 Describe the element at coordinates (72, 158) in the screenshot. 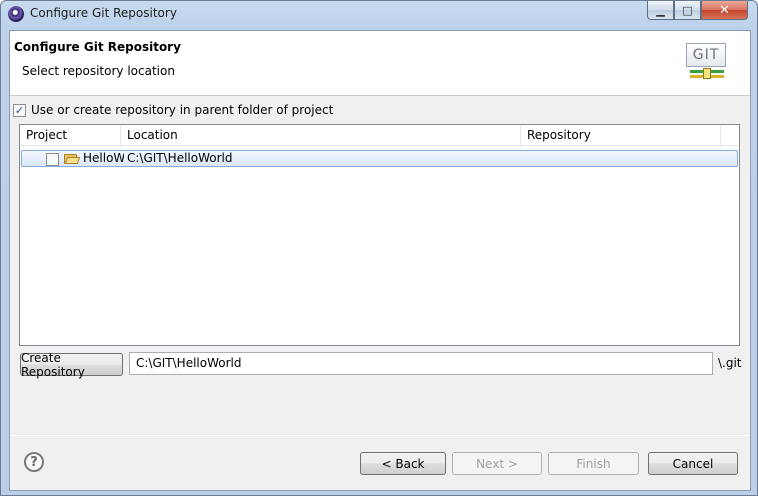

I see `folder-open-icon` at that location.